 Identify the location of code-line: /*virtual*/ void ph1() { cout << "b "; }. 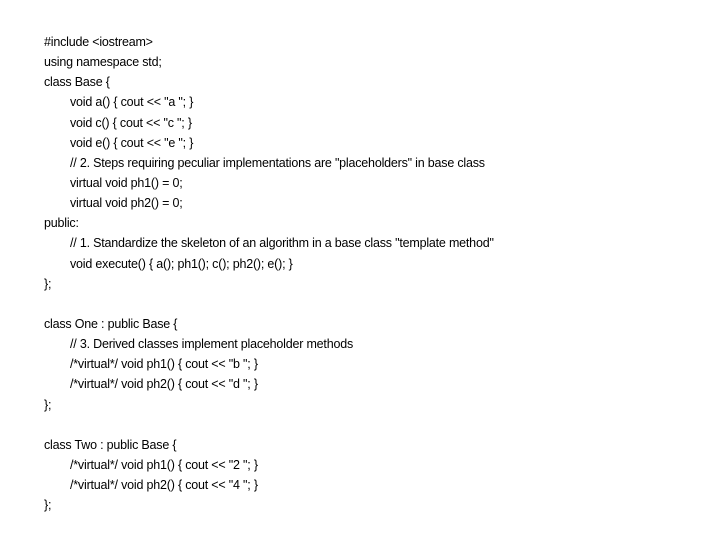
(164, 364).